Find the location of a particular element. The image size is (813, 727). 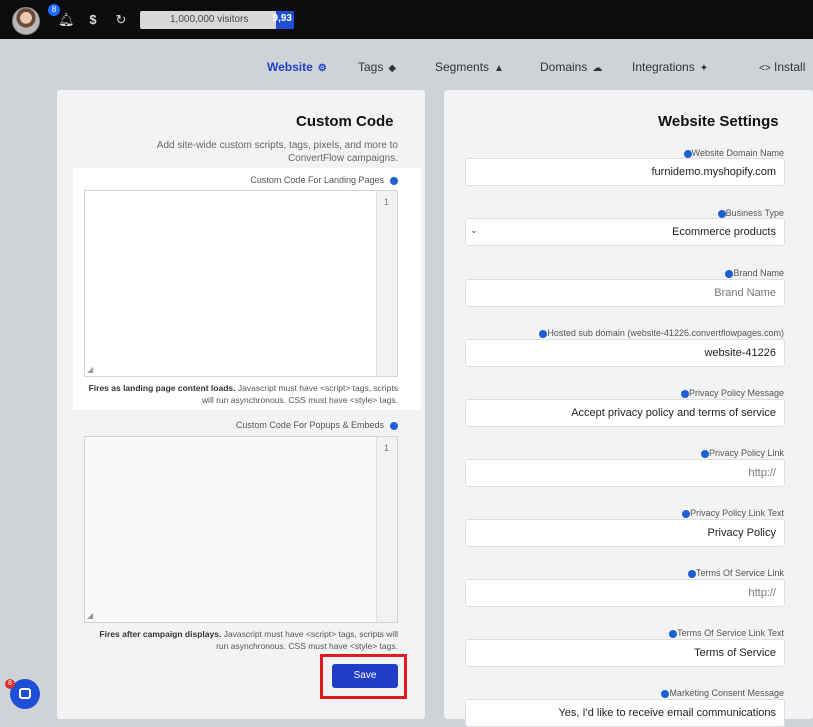

field-label-text: Brand Name is located at coordinates (758, 273).